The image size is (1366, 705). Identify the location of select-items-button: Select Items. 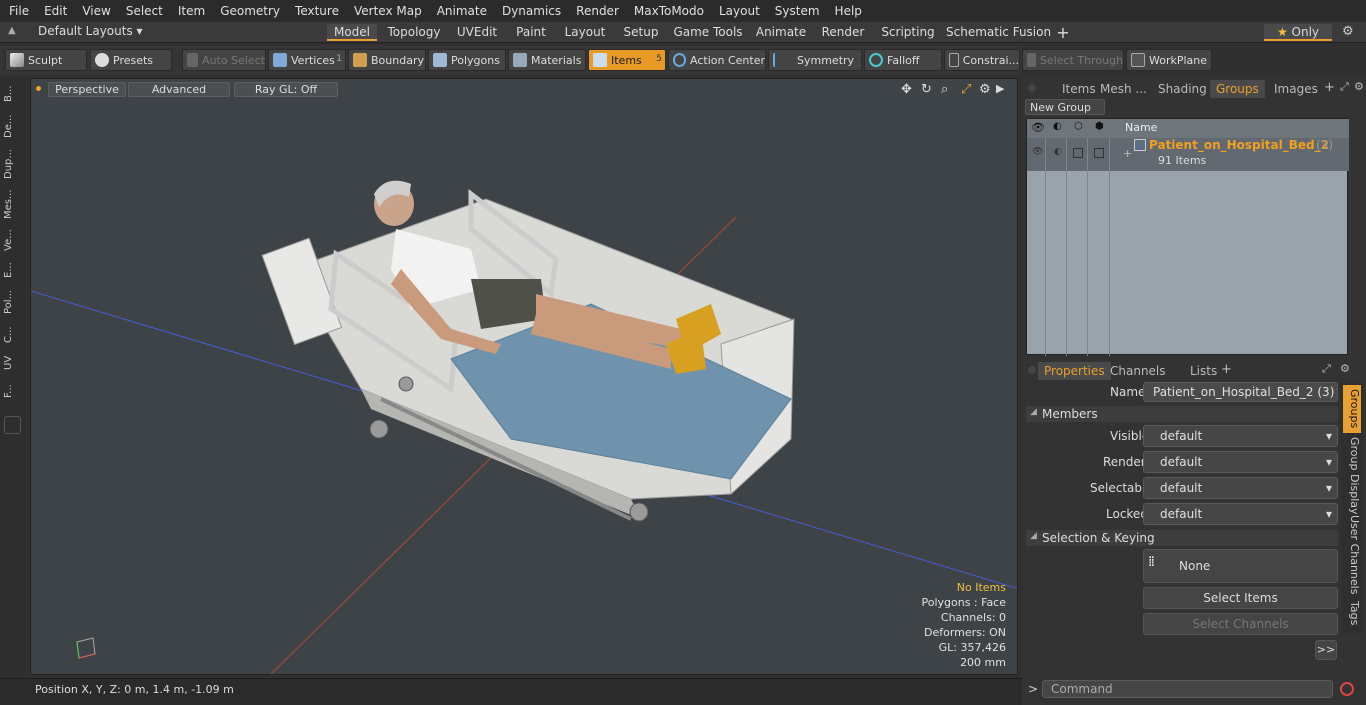
(1240, 598).